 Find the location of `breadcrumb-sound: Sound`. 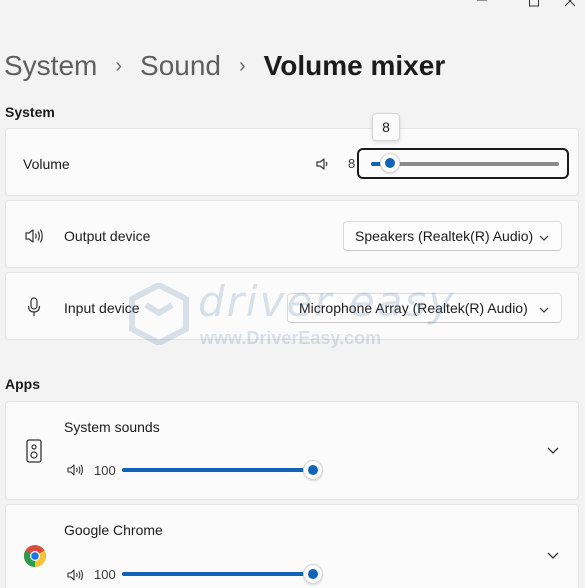

breadcrumb-sound: Sound is located at coordinates (180, 66).